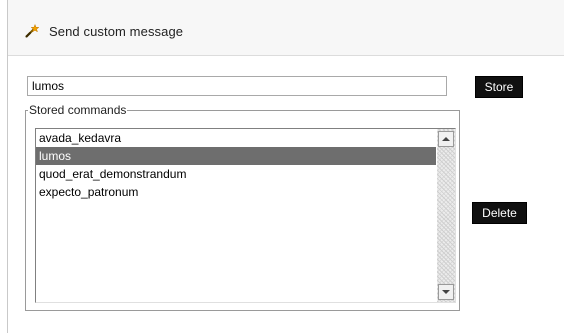 This screenshot has height=333, width=564. What do you see at coordinates (78, 110) in the screenshot?
I see `stored-commands-legend: Stored commands` at bounding box center [78, 110].